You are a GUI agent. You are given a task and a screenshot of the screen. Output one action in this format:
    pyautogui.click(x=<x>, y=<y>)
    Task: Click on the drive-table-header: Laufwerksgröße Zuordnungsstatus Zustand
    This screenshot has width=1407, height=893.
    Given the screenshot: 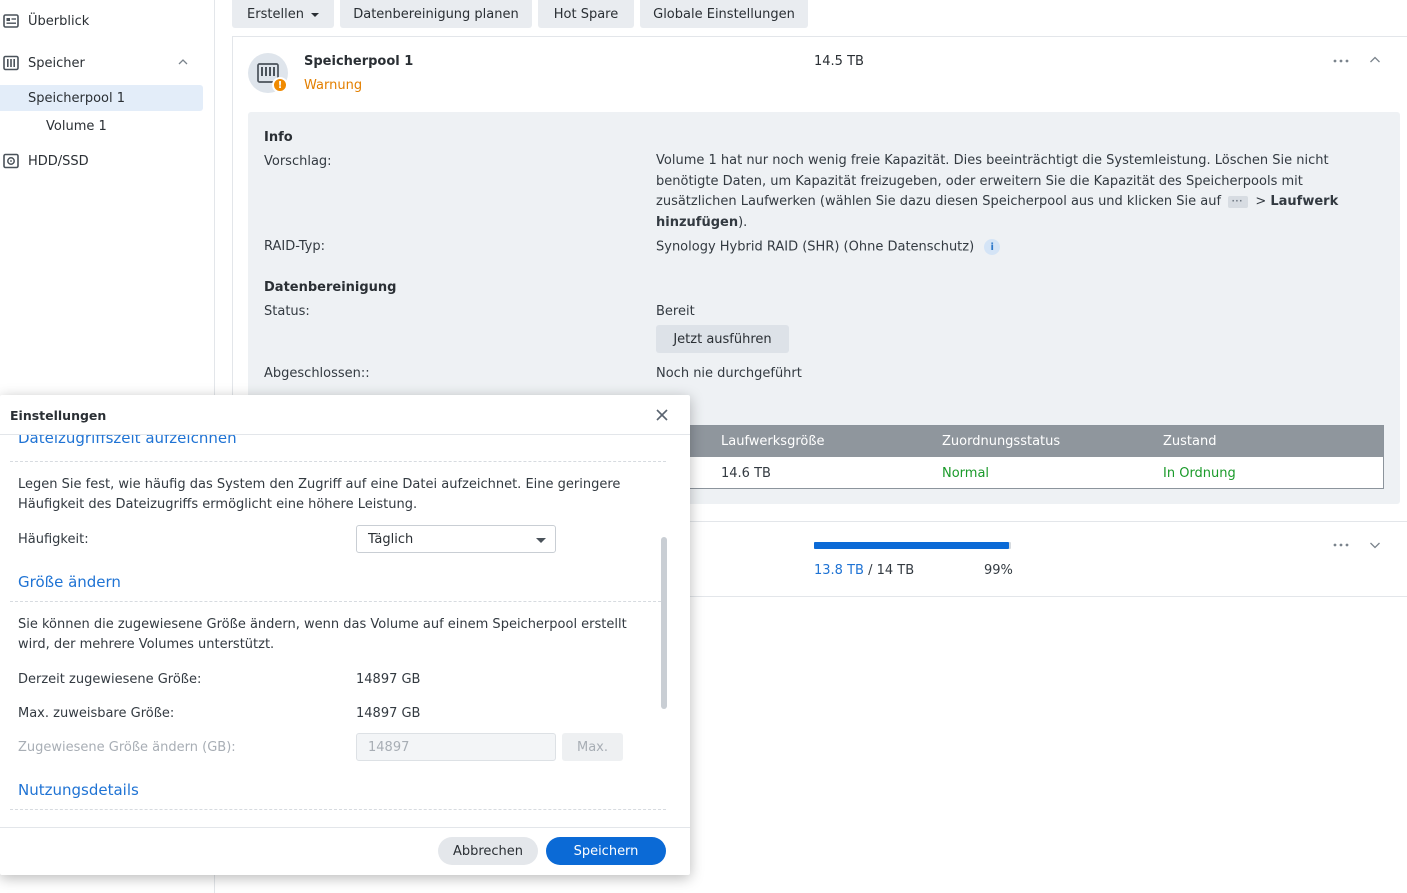 What is the action you would take?
    pyautogui.click(x=1022, y=441)
    